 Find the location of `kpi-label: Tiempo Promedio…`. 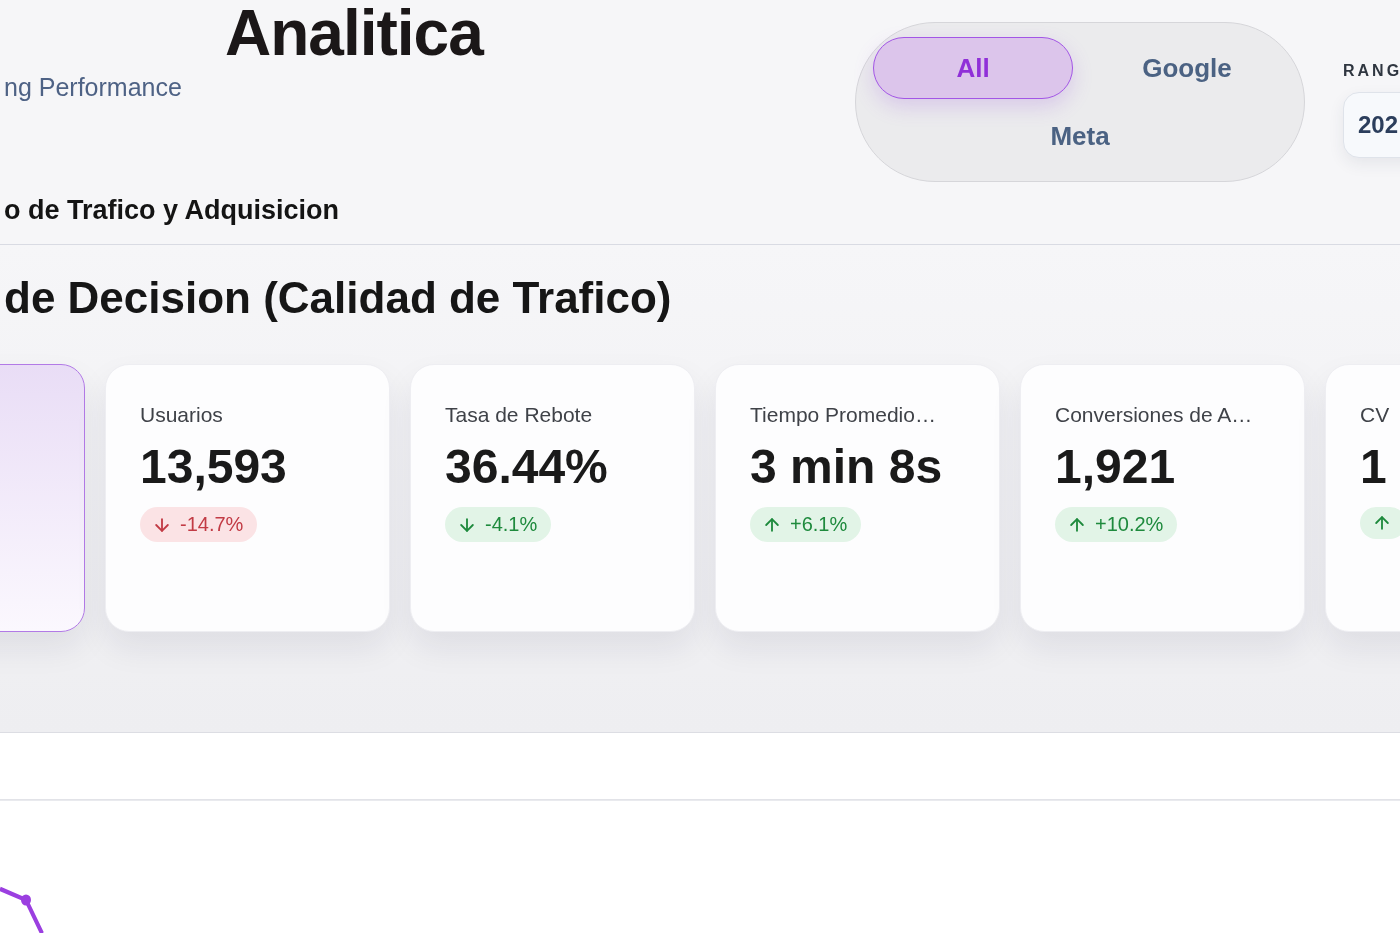

kpi-label: Tiempo Promedio… is located at coordinates (843, 414).